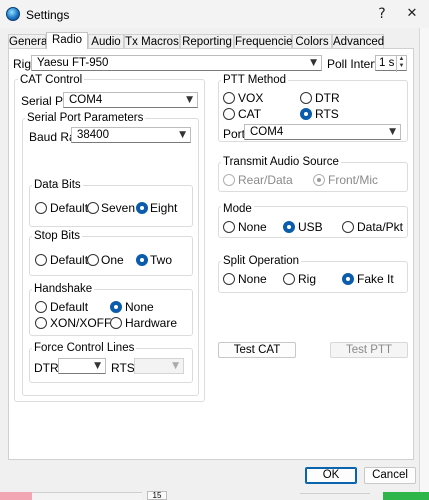 Image resolution: width=429 pixels, height=500 pixels. Describe the element at coordinates (130, 100) in the screenshot. I see `serial-port-select: COM4 ▼` at that location.